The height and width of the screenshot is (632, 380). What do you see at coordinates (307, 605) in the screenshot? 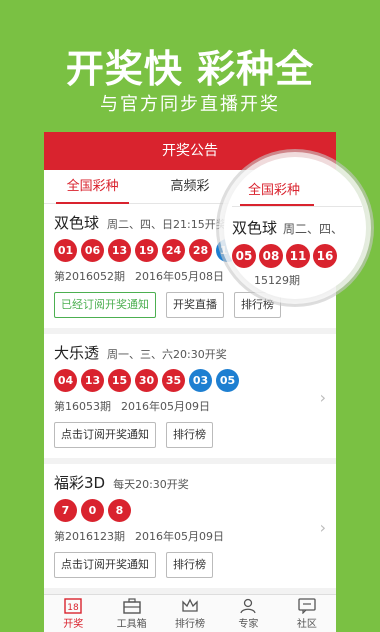
I see `chat-icon` at bounding box center [307, 605].